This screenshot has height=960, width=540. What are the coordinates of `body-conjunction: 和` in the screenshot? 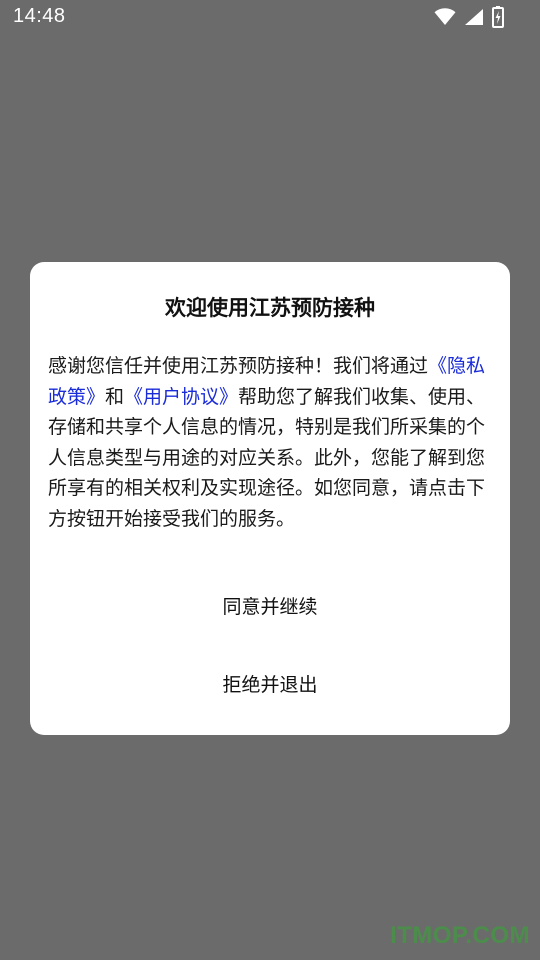 It's located at (115, 396).